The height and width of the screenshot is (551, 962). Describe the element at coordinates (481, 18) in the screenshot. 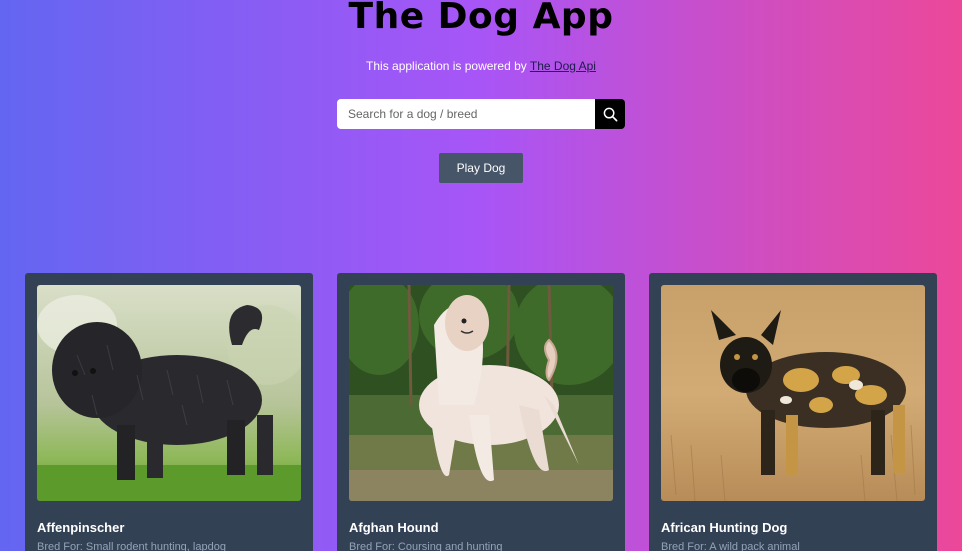

I see `page-title: The Dog App` at that location.